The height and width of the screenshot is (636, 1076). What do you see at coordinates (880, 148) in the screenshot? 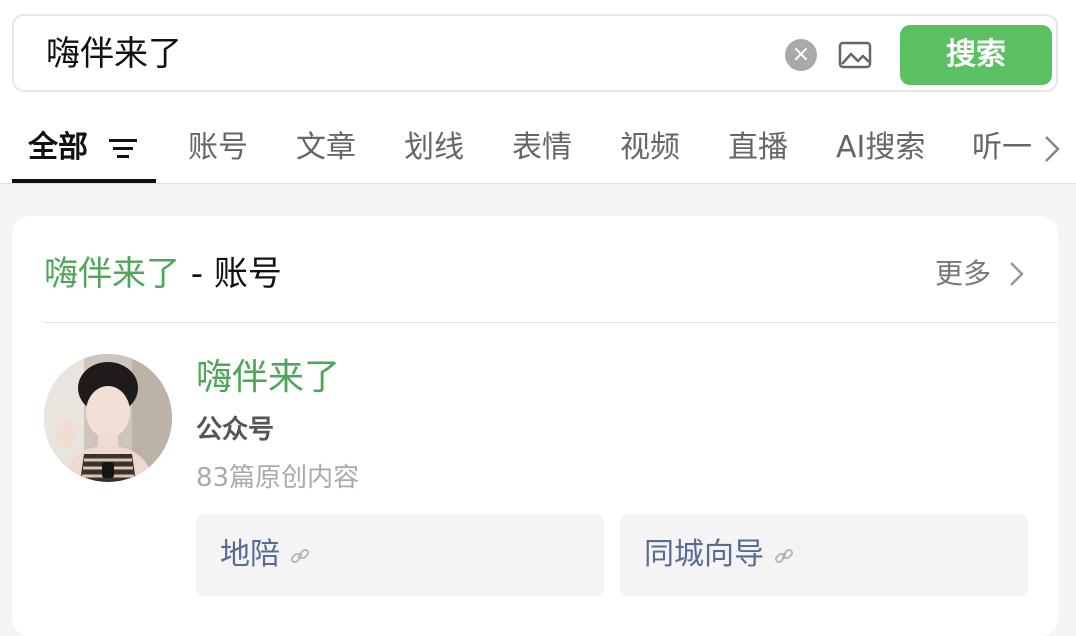
I see `tab-ai-search: AI搜索` at bounding box center [880, 148].